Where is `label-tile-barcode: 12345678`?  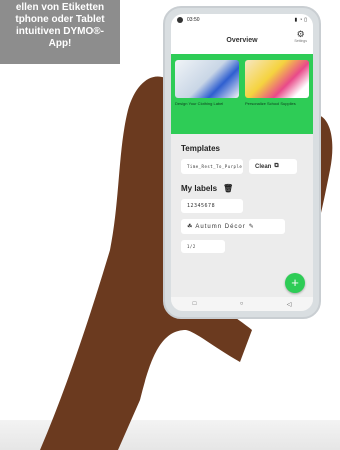
label-tile-barcode: 12345678 is located at coordinates (212, 206).